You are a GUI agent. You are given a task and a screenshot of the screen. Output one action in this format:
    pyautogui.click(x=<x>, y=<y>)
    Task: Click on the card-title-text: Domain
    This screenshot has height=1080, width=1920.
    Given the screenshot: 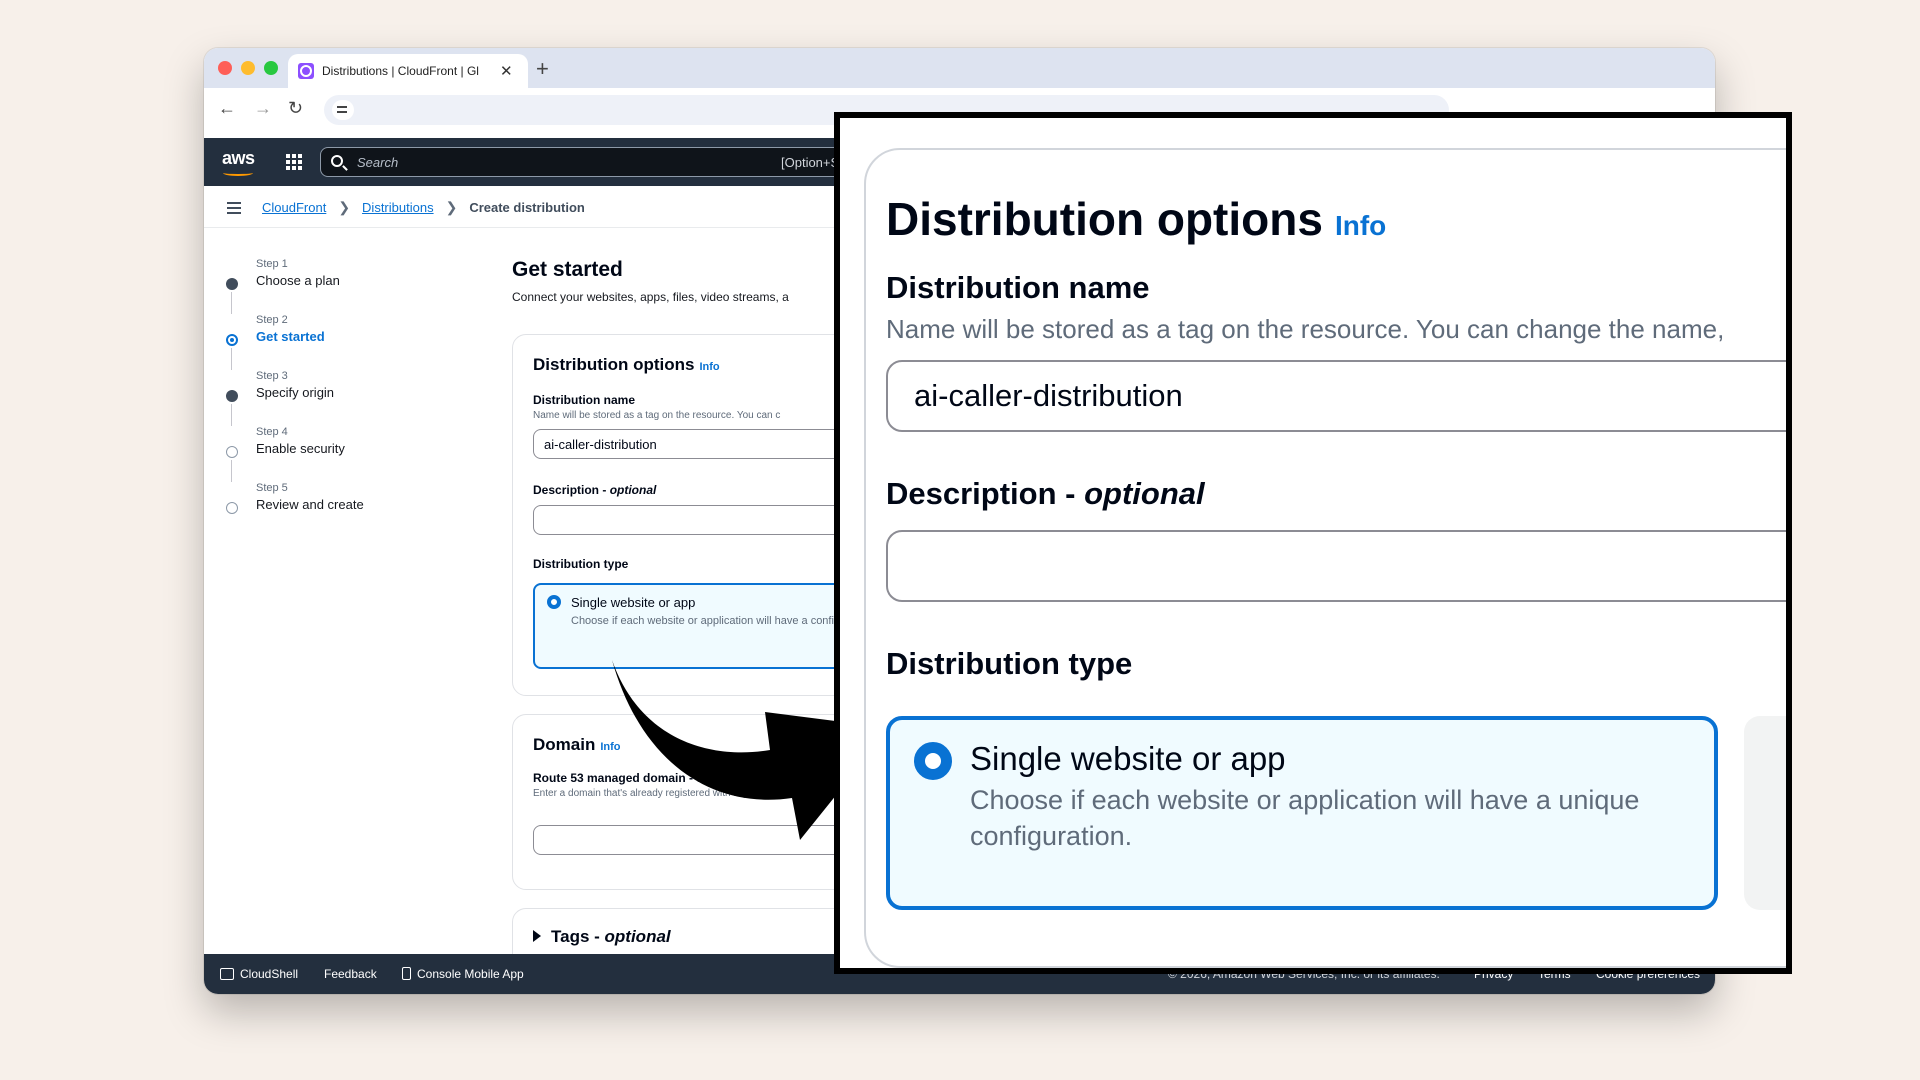 What is the action you would take?
    pyautogui.click(x=564, y=744)
    